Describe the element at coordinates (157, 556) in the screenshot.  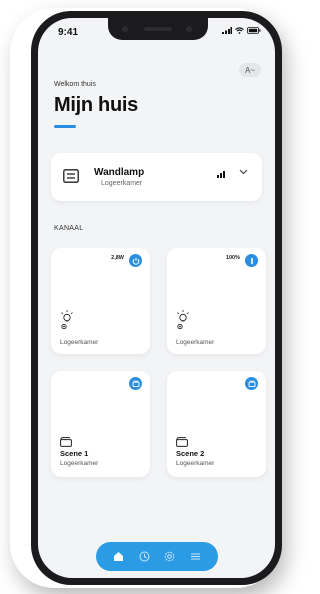
I see `bottom-tab-bar` at that location.